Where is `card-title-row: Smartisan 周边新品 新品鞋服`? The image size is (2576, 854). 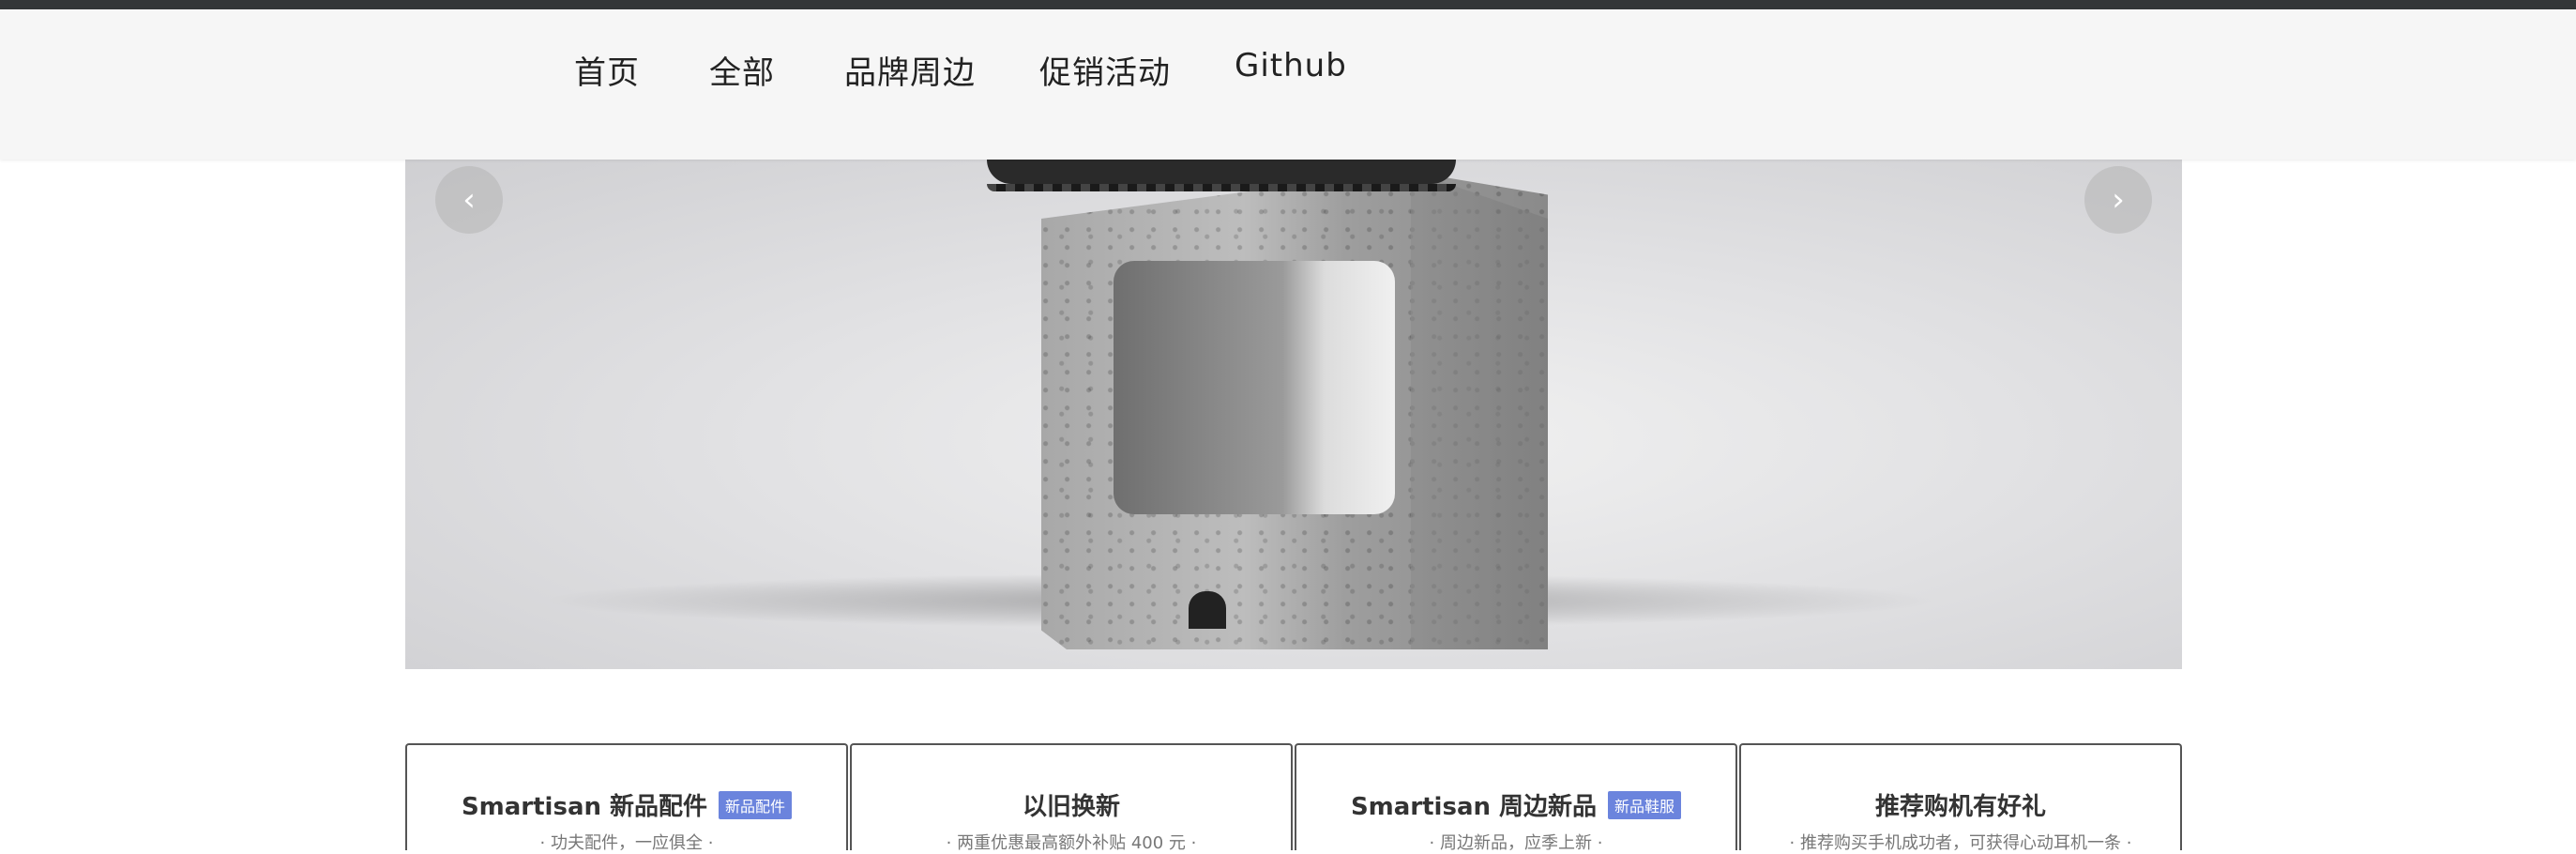 card-title-row: Smartisan 周边新品 新品鞋服 is located at coordinates (1515, 805).